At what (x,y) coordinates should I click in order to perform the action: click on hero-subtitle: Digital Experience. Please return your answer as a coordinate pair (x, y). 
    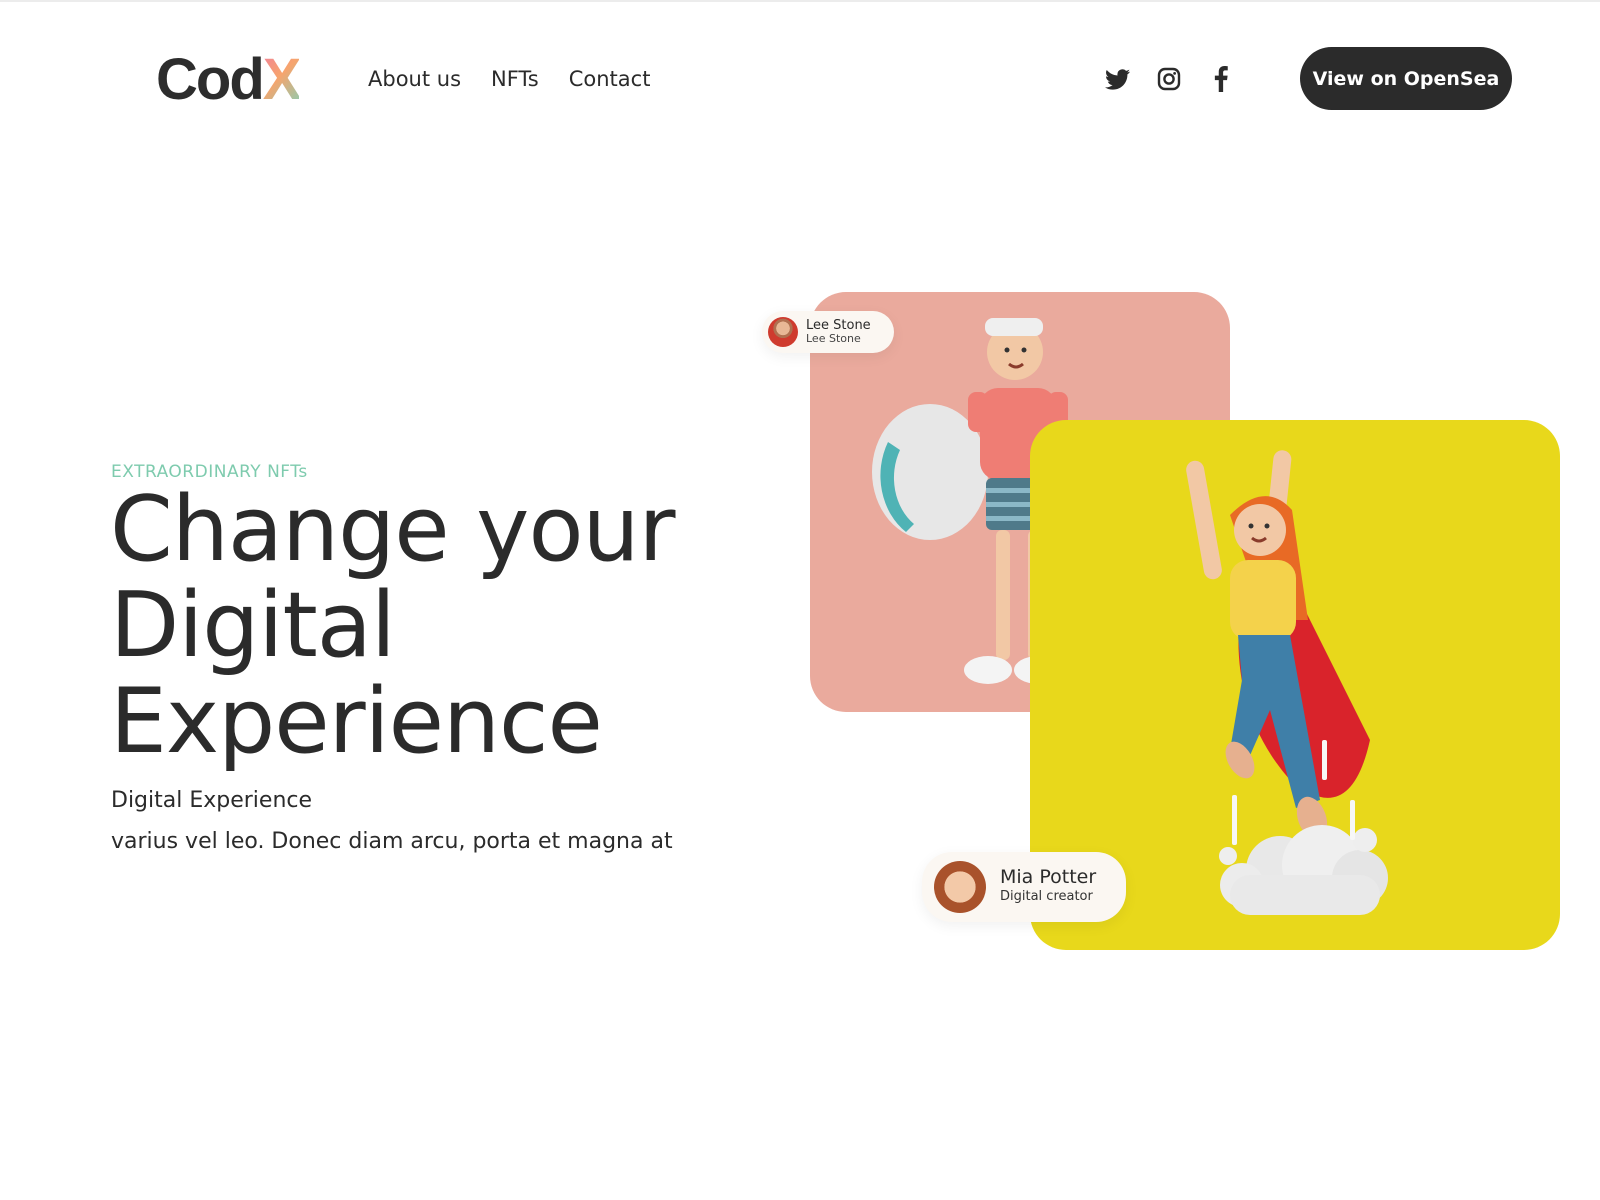
    Looking at the image, I should click on (212, 800).